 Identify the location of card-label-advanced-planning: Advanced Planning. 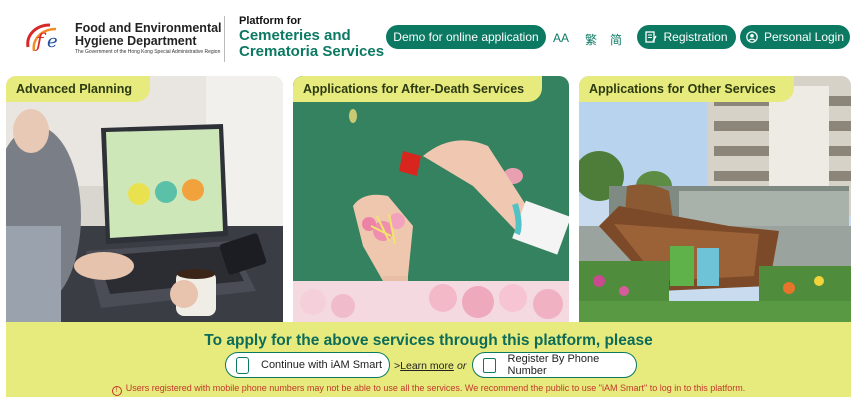
(78, 89).